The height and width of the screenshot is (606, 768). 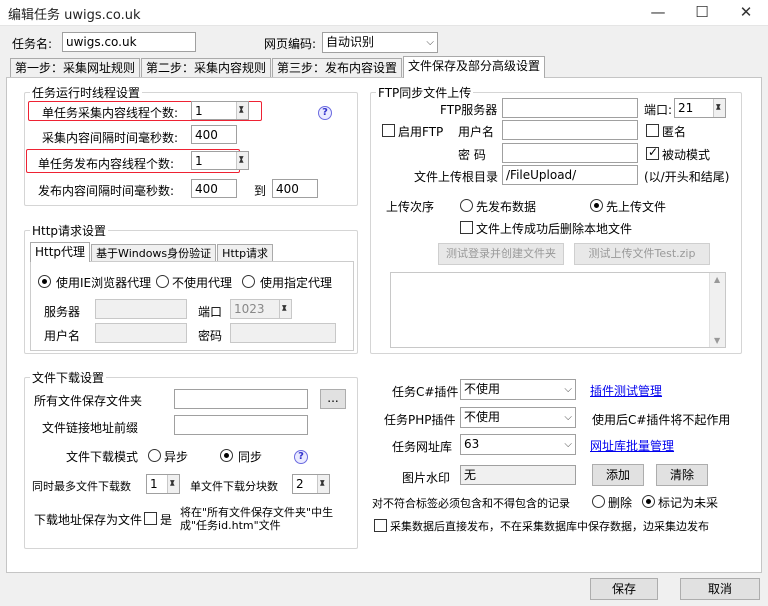 I want to click on save-folder-input, so click(x=241, y=399).